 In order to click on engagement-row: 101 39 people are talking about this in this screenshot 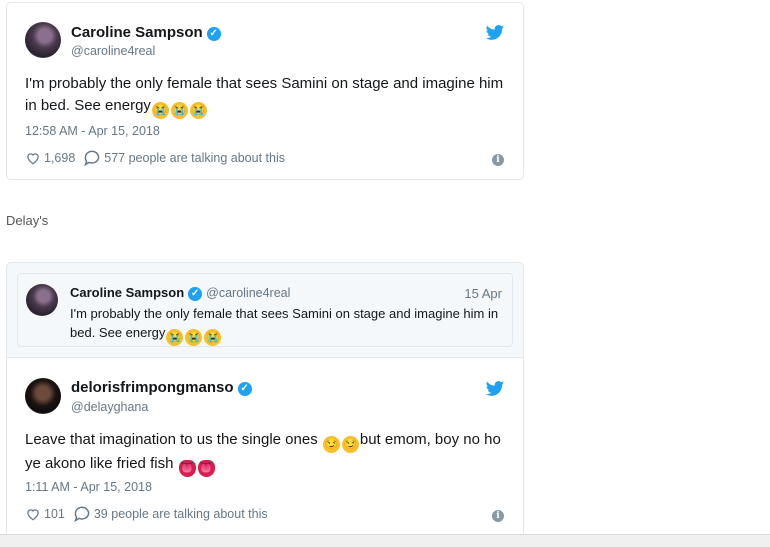, I will do `click(146, 514)`.